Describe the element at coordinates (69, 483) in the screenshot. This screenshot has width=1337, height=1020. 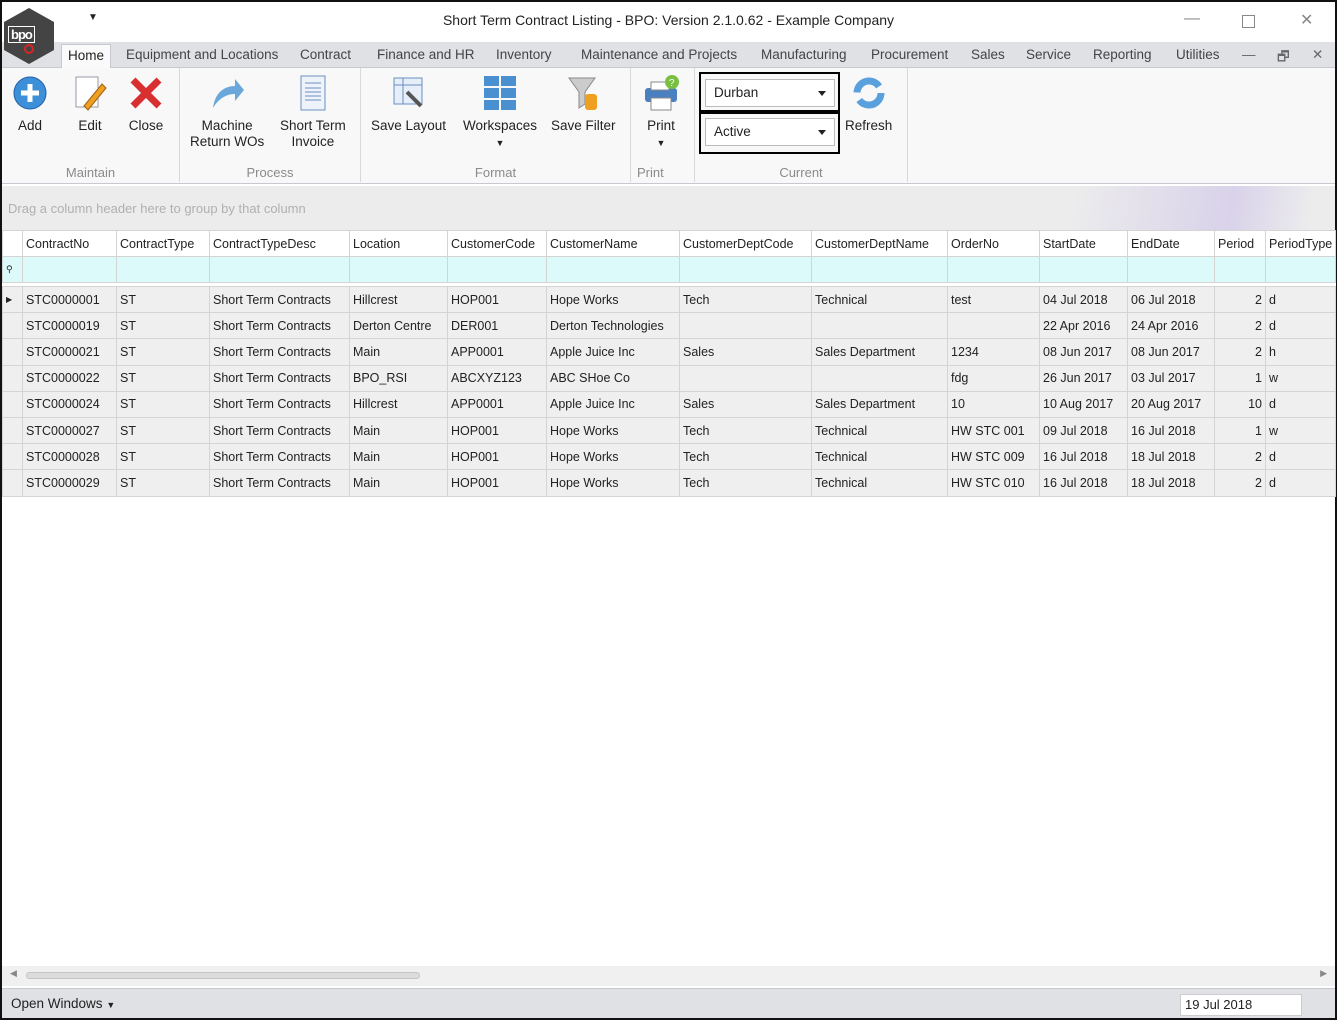
I see `cell-contractno: STC0000029` at that location.